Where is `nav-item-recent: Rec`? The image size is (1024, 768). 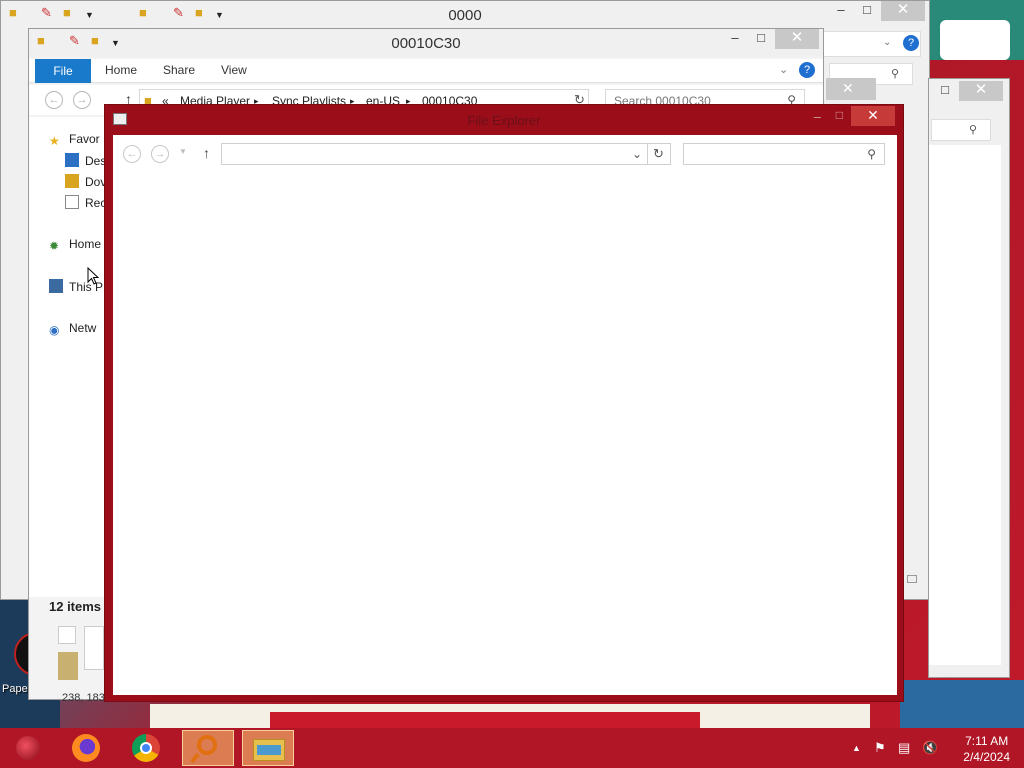 nav-item-recent: Rec is located at coordinates (85, 202).